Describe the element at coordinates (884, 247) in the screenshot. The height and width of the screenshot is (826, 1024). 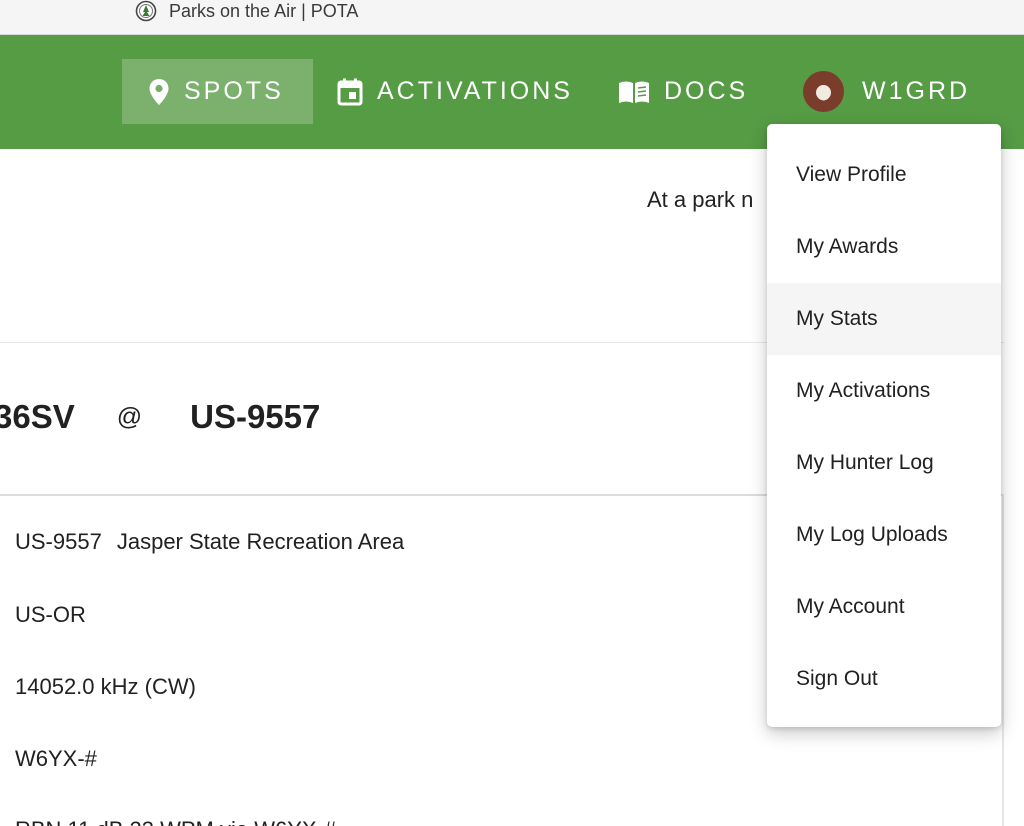
I see `menu-item-my-awards: My Awards` at that location.